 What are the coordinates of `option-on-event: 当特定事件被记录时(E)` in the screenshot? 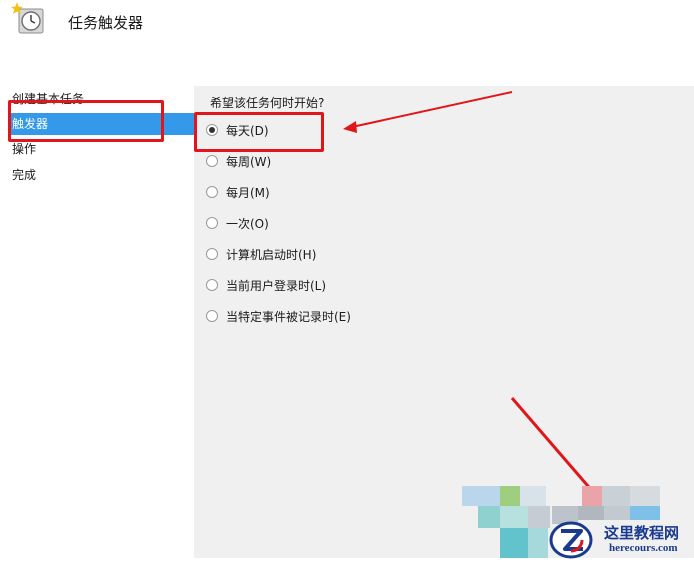 It's located at (278, 316).